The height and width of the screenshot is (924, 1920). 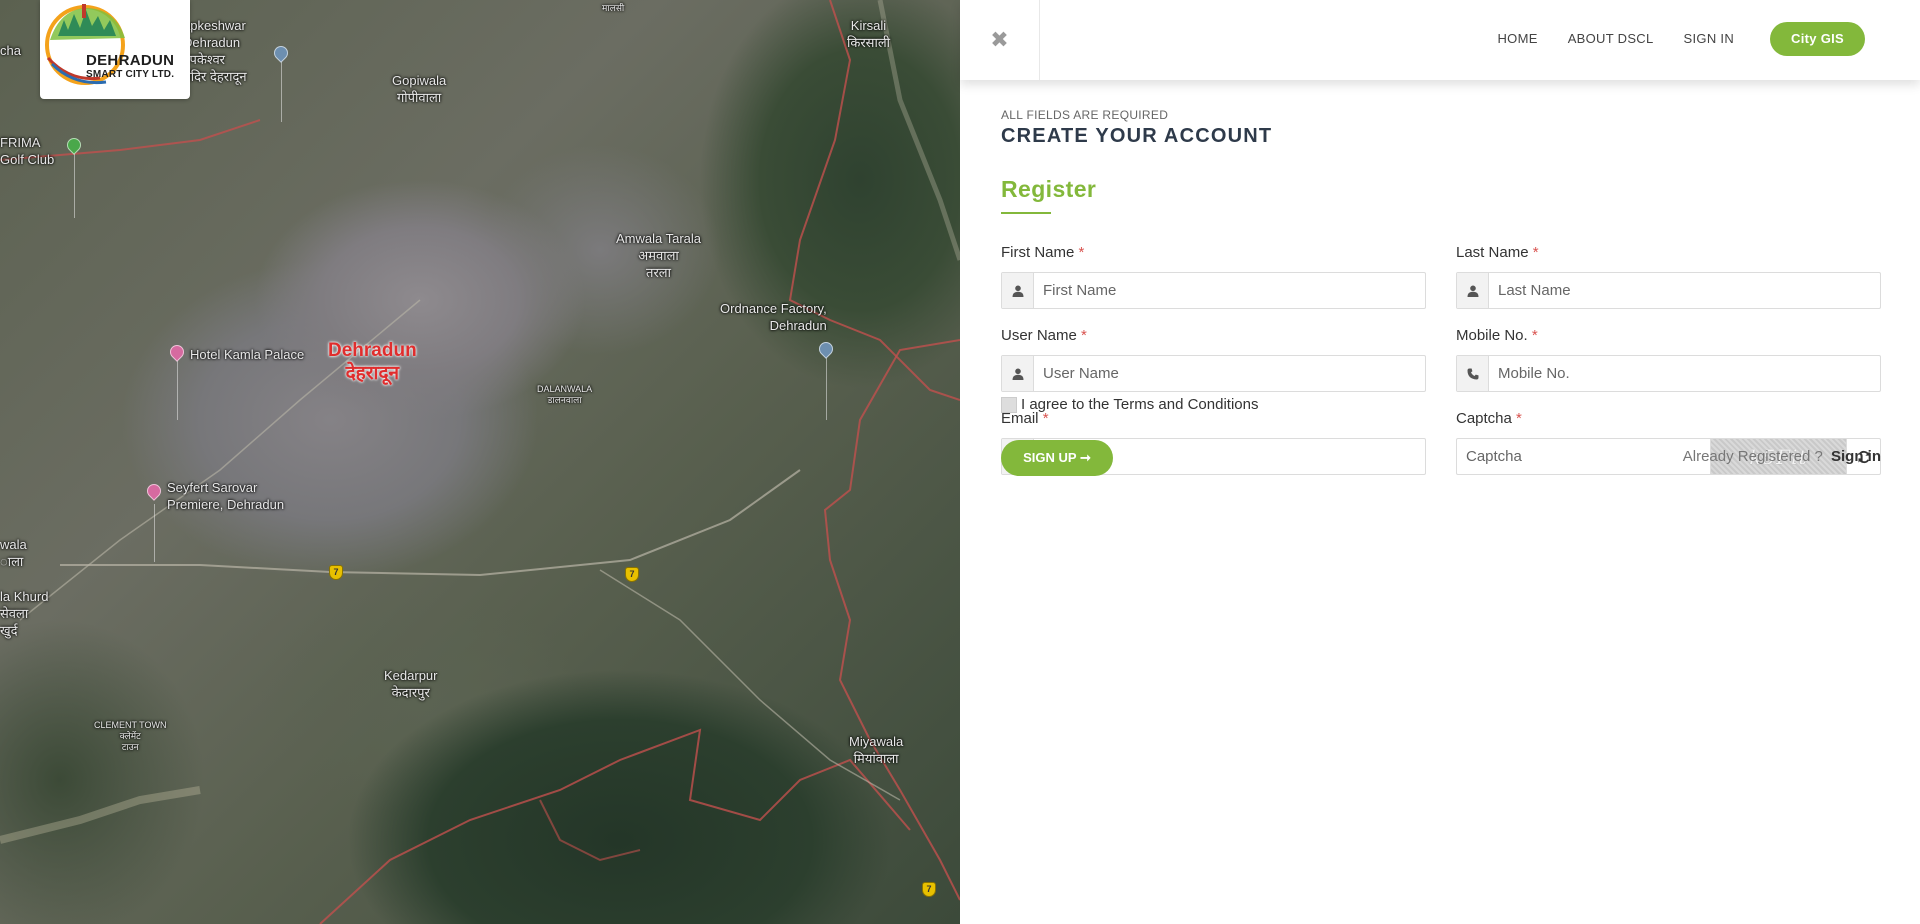 What do you see at coordinates (130, 74) in the screenshot?
I see `logo-subtitle: SMART CITY LTD.` at bounding box center [130, 74].